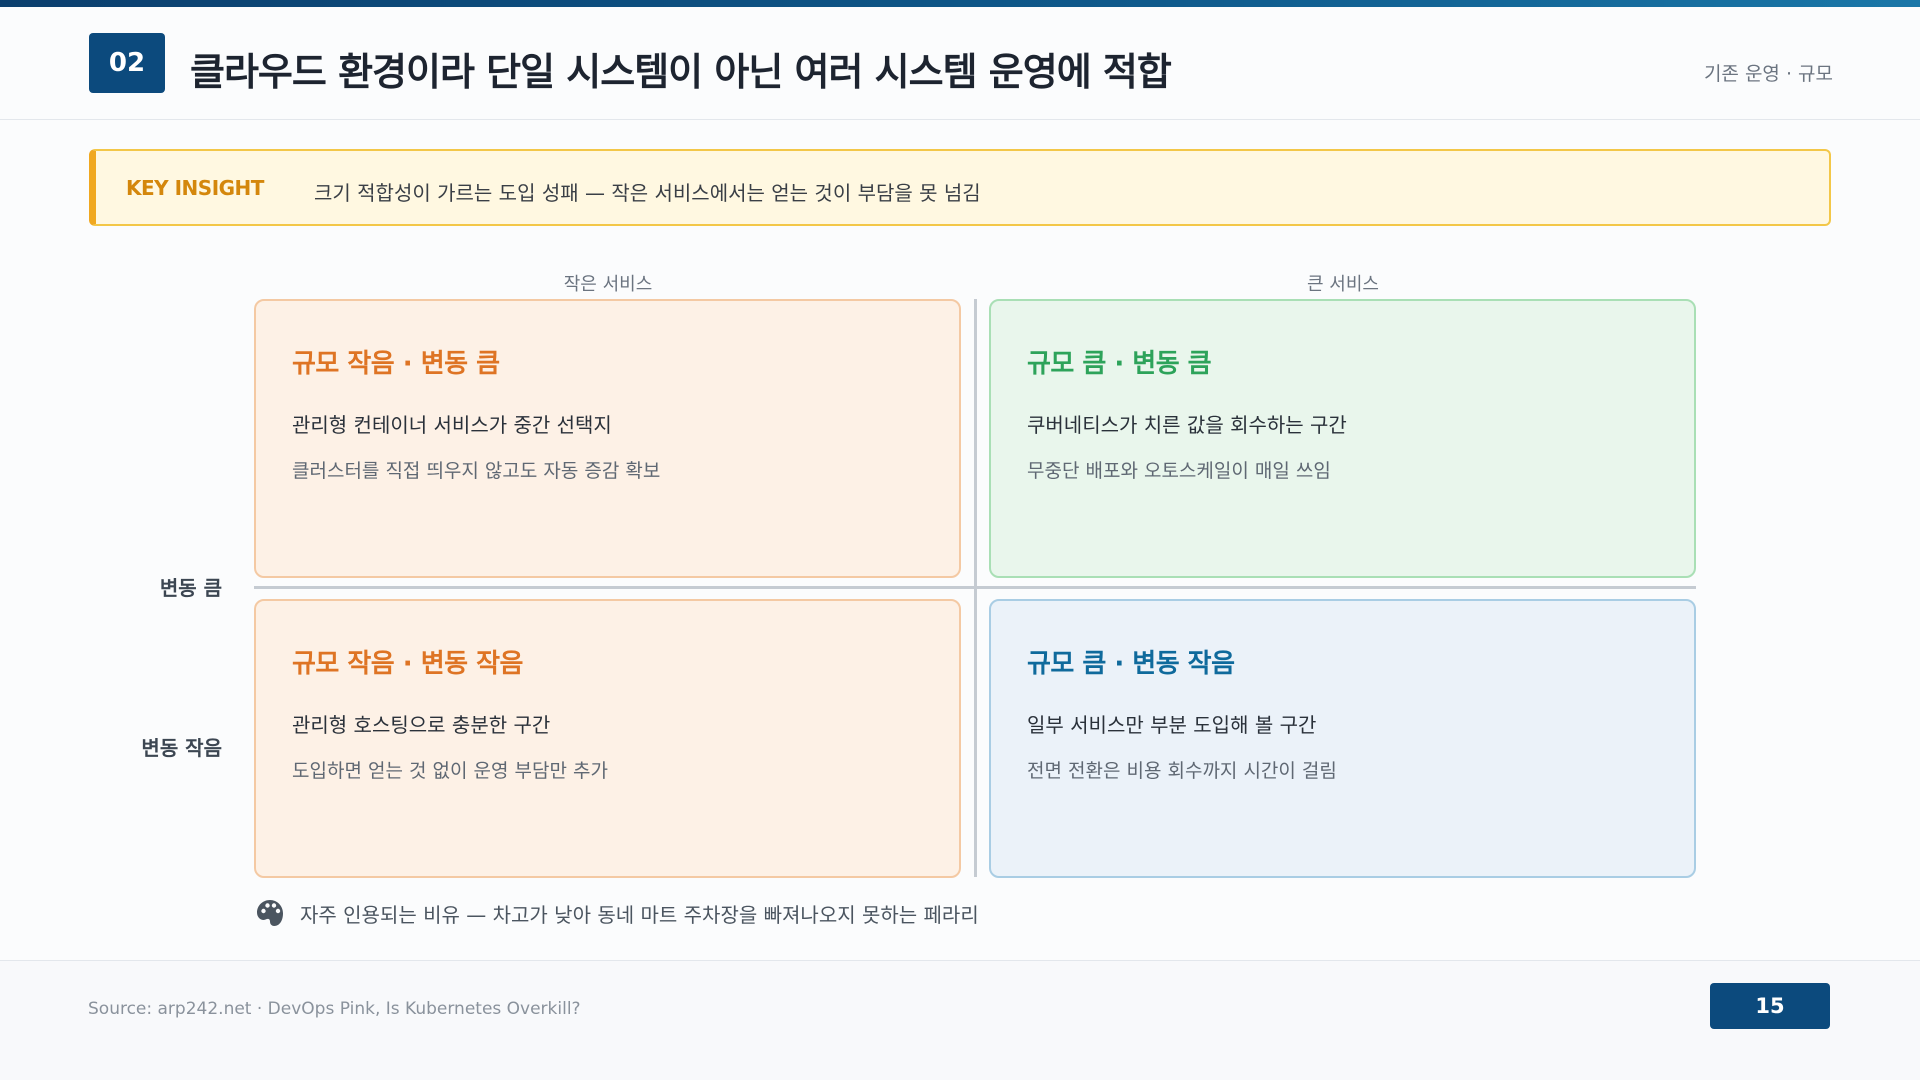 This screenshot has width=1920, height=1080. Describe the element at coordinates (1343, 284) in the screenshot. I see `column-header-large: 큰 서비스` at that location.